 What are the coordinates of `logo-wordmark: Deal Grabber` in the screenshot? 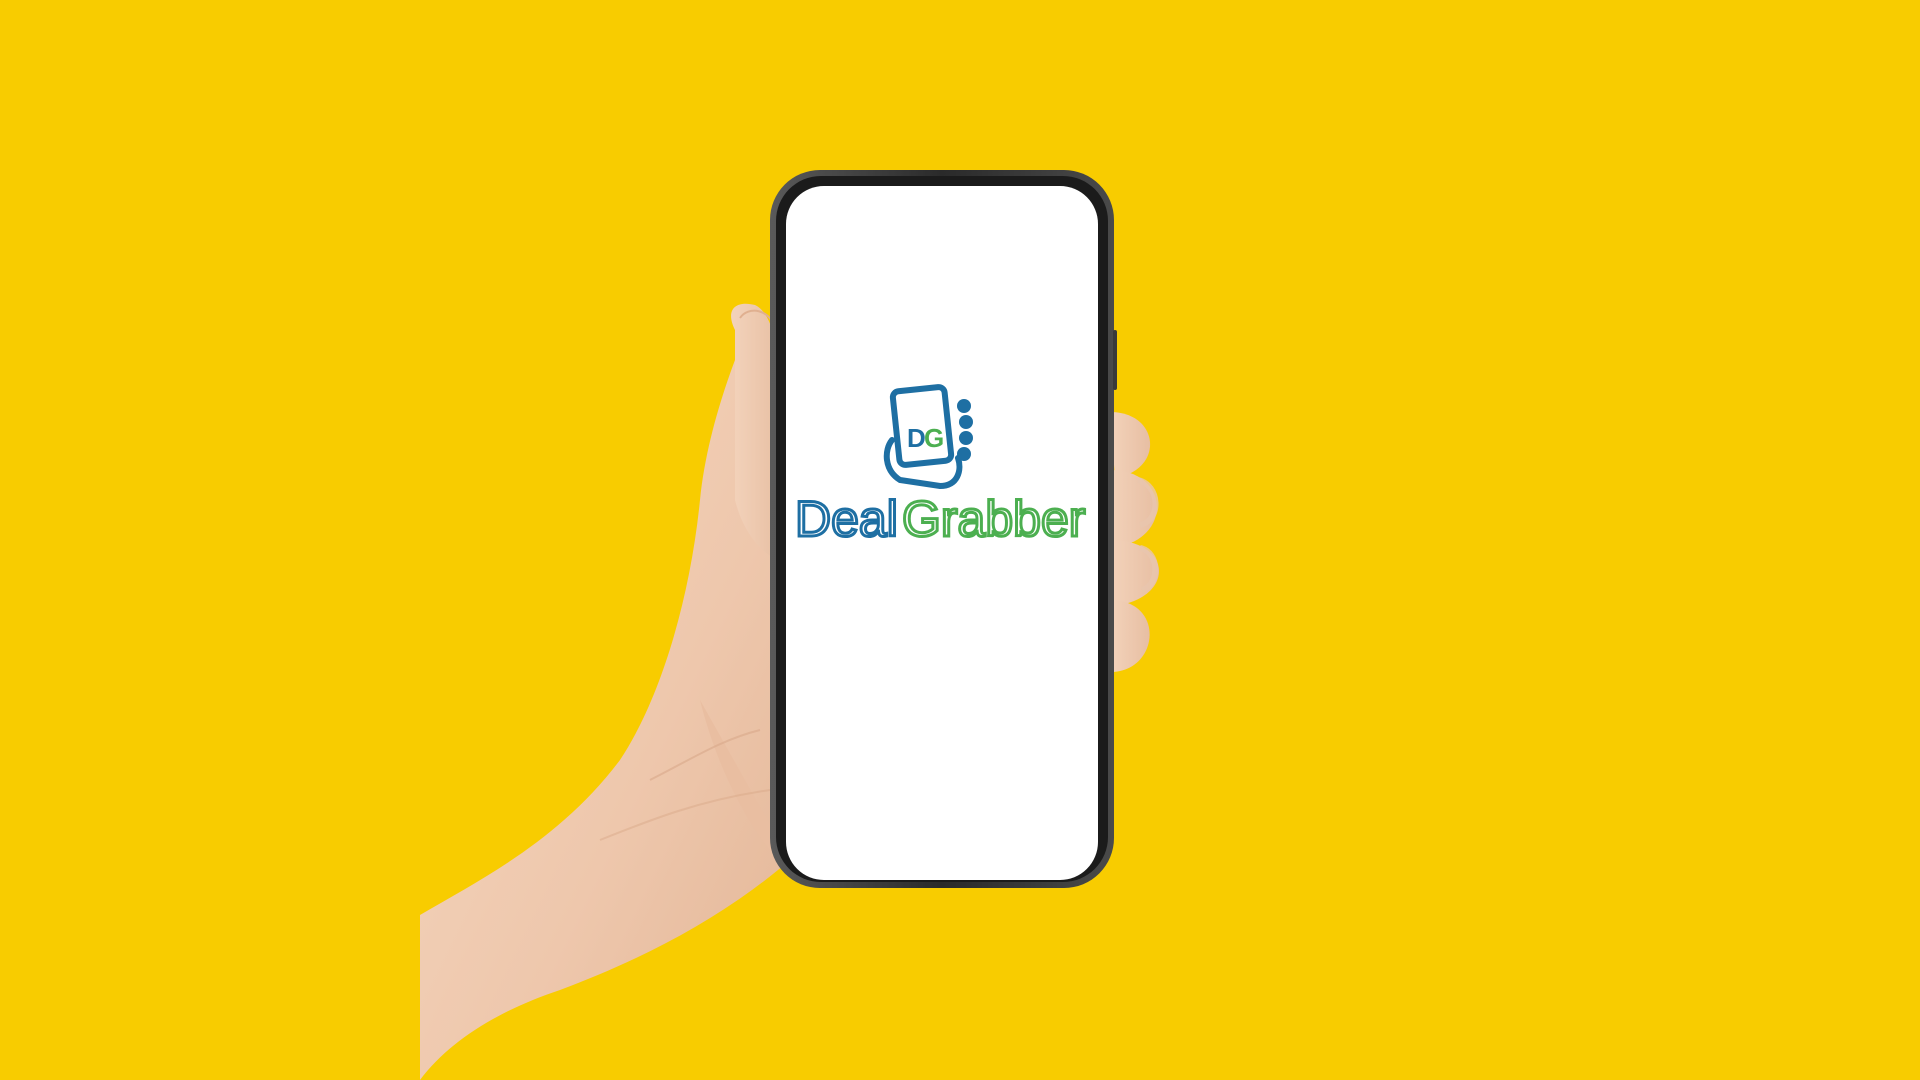 It's located at (940, 519).